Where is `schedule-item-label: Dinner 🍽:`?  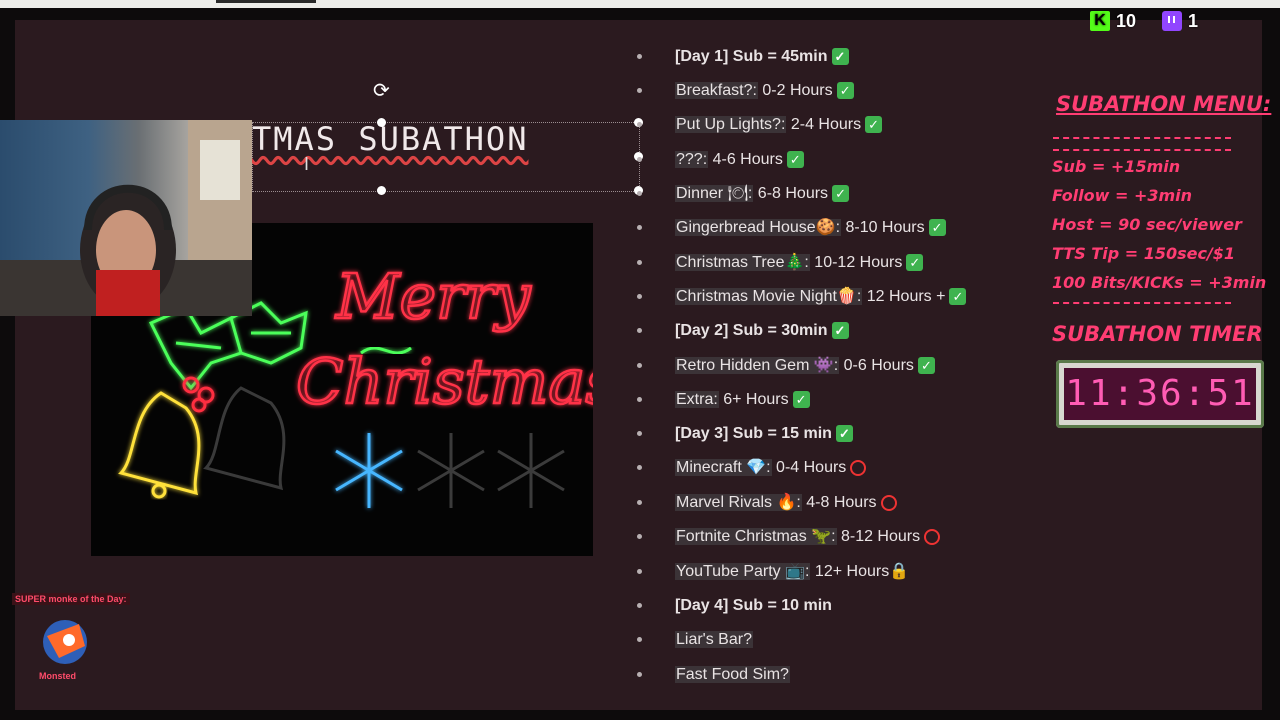 schedule-item-label: Dinner 🍽: is located at coordinates (714, 193).